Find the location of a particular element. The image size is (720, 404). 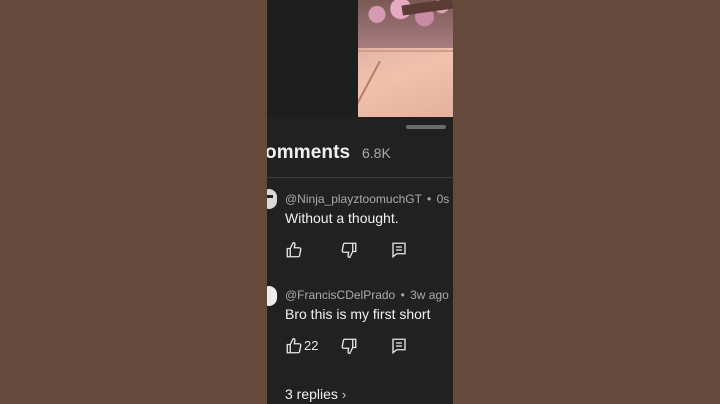

comment-time: 0s ag is located at coordinates (444, 199).